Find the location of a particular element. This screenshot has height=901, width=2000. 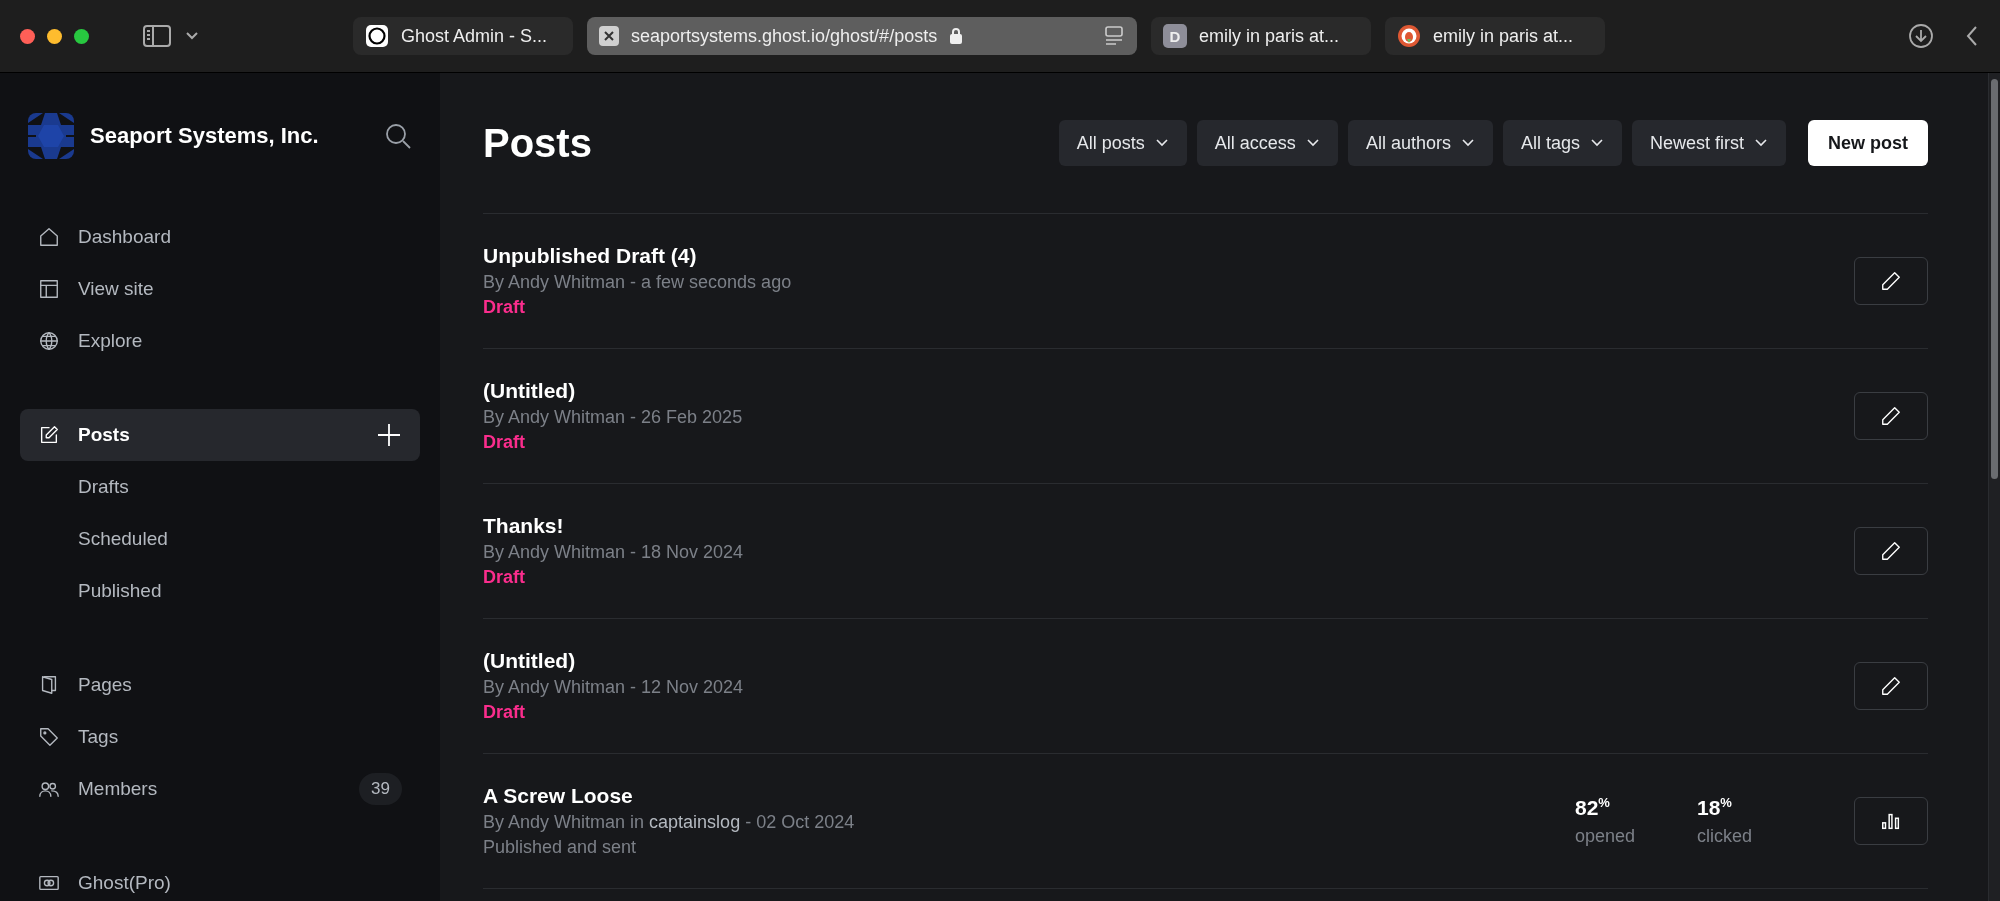

nav-item: Posts is located at coordinates (220, 435).